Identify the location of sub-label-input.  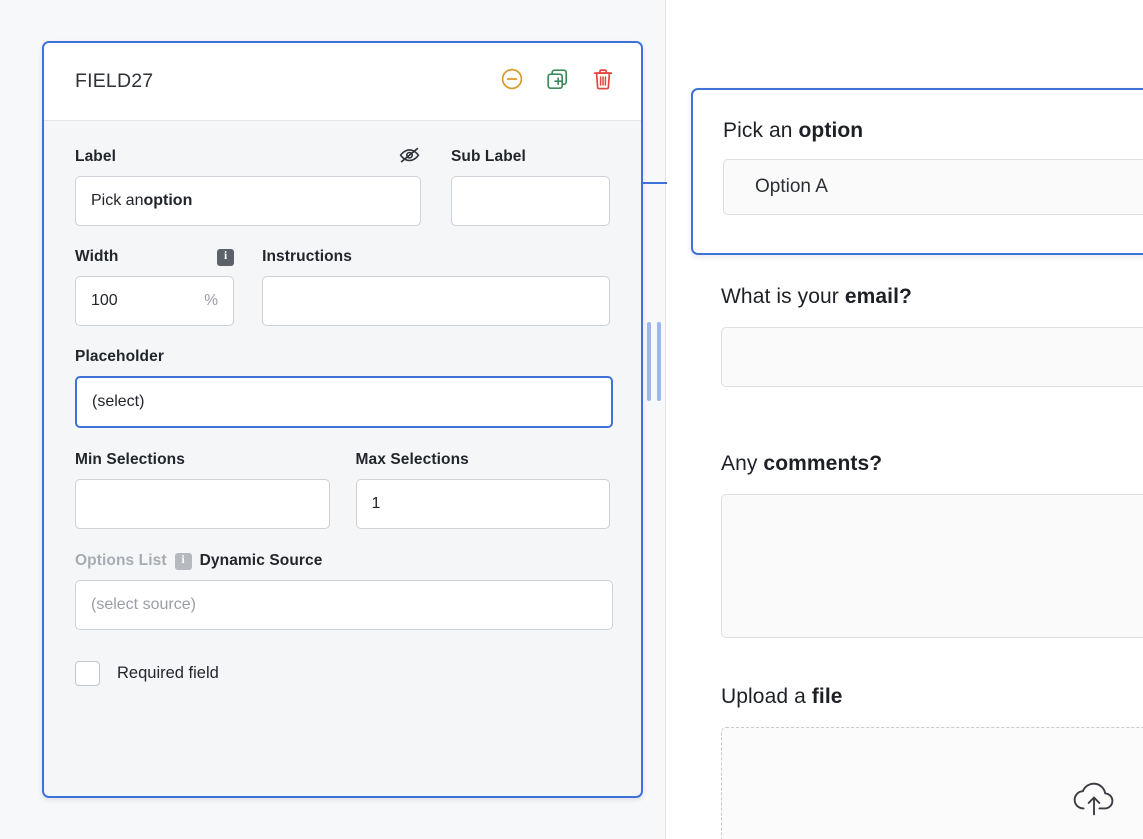
(530, 201).